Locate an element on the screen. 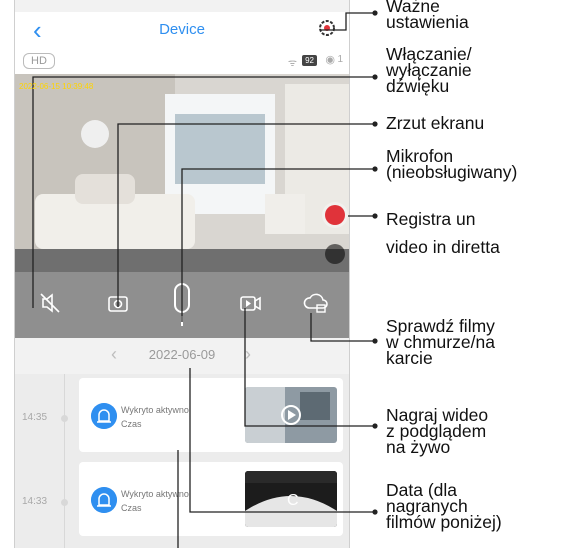 This screenshot has width=561, height=548. status-row: HD ᯤ 92 ◉ 1 is located at coordinates (182, 62).